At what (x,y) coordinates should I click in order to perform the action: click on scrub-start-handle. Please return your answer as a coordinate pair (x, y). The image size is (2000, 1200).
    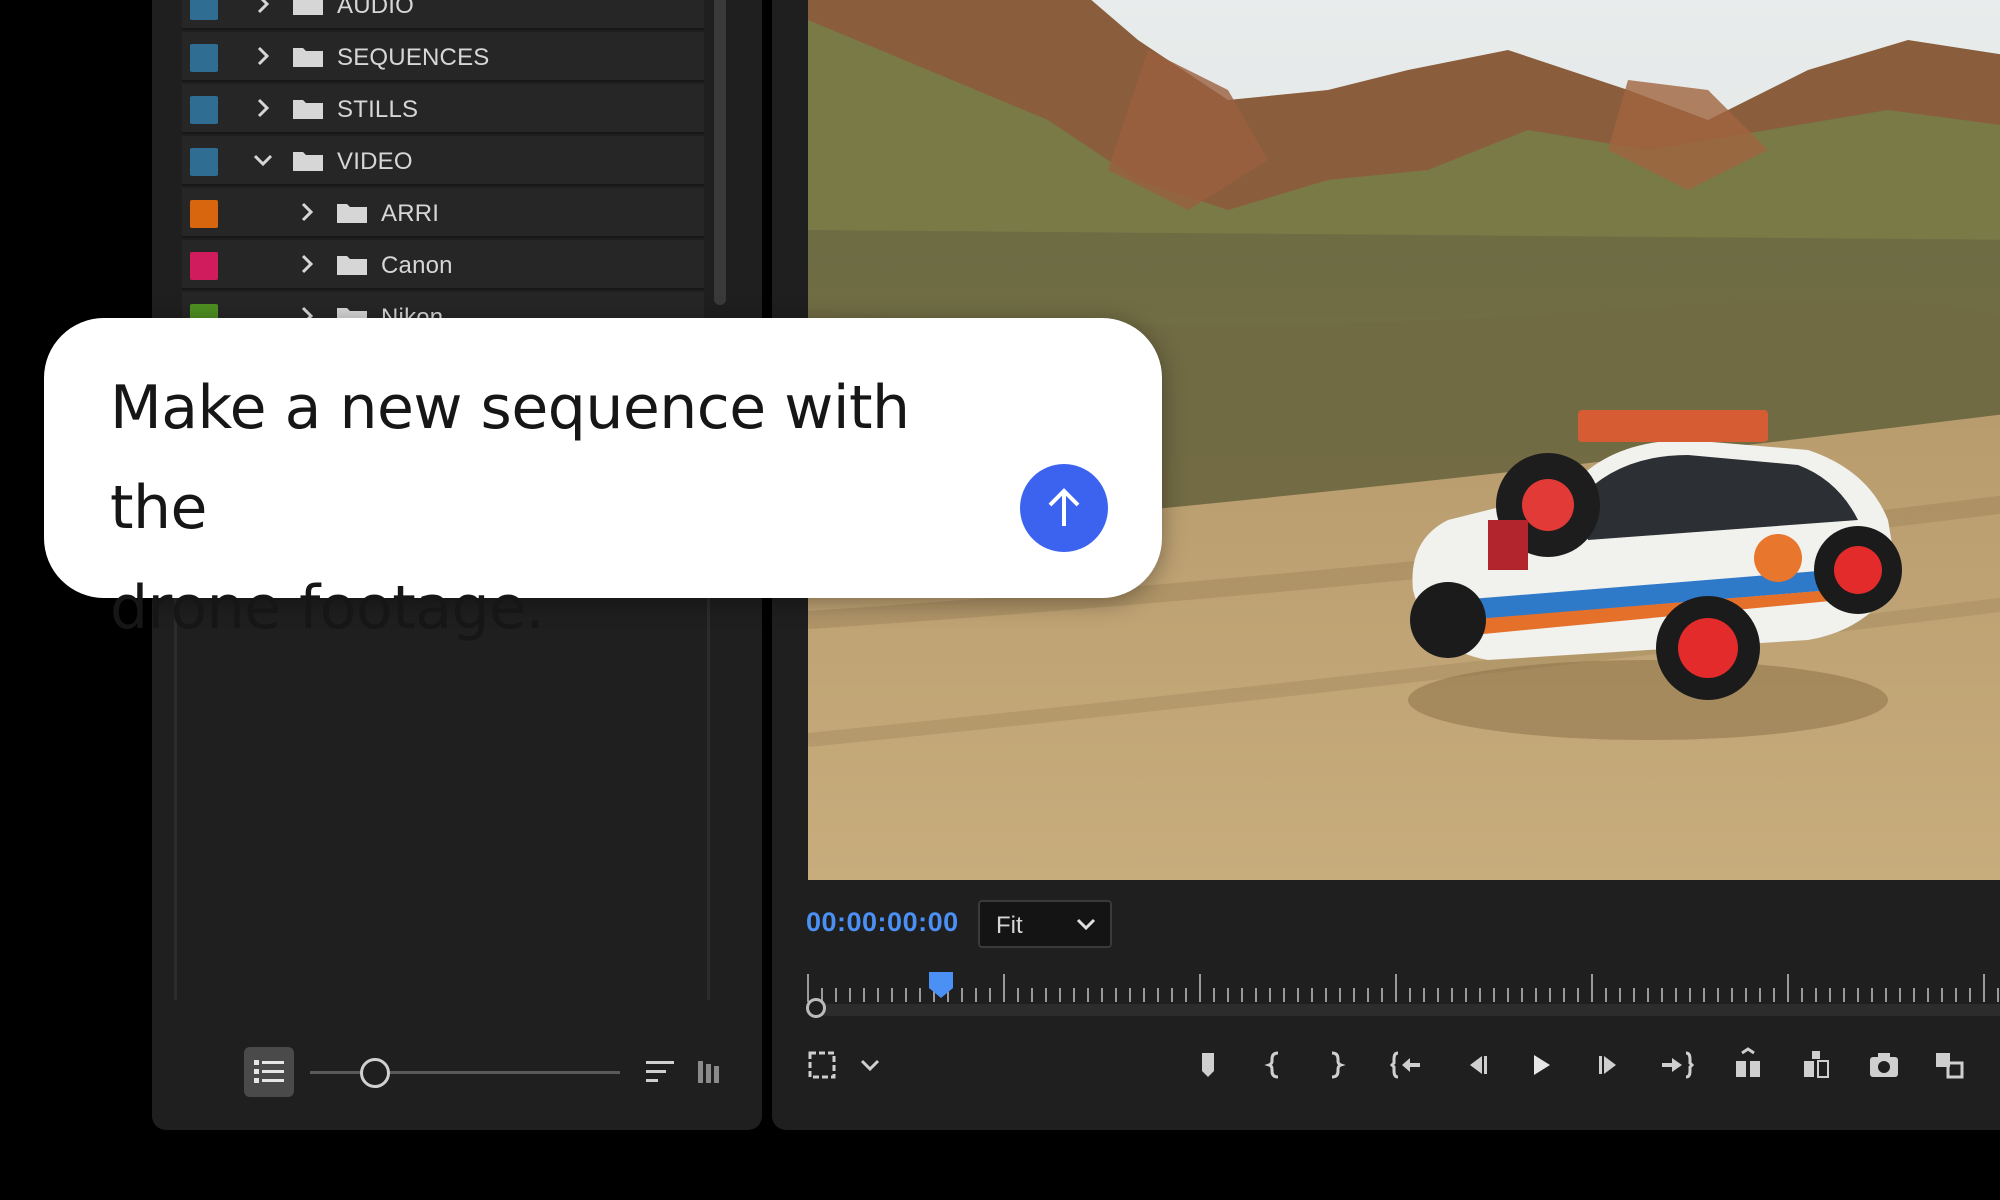
    Looking at the image, I should click on (816, 1008).